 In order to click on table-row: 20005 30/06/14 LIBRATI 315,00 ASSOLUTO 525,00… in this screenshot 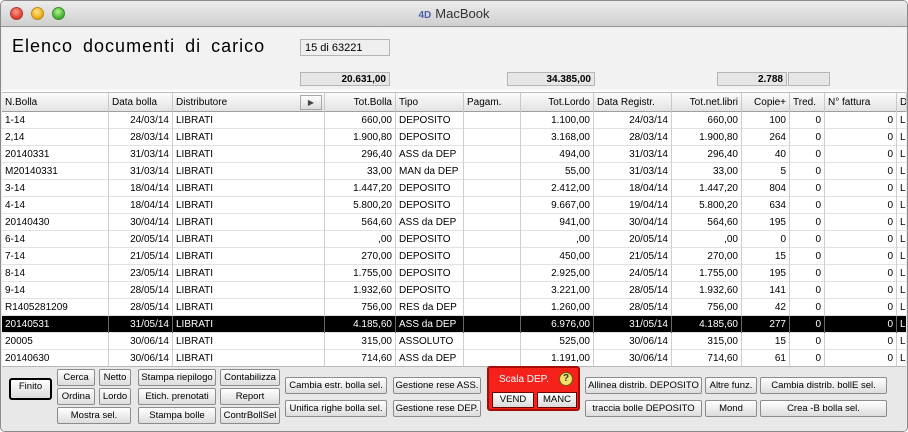, I will do `click(454, 341)`.